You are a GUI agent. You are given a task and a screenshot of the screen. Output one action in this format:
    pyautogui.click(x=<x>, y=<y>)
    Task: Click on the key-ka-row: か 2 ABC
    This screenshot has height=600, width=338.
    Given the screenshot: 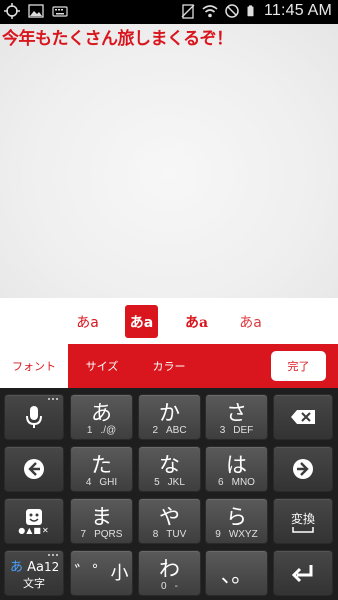 What is the action you would take?
    pyautogui.click(x=169, y=417)
    